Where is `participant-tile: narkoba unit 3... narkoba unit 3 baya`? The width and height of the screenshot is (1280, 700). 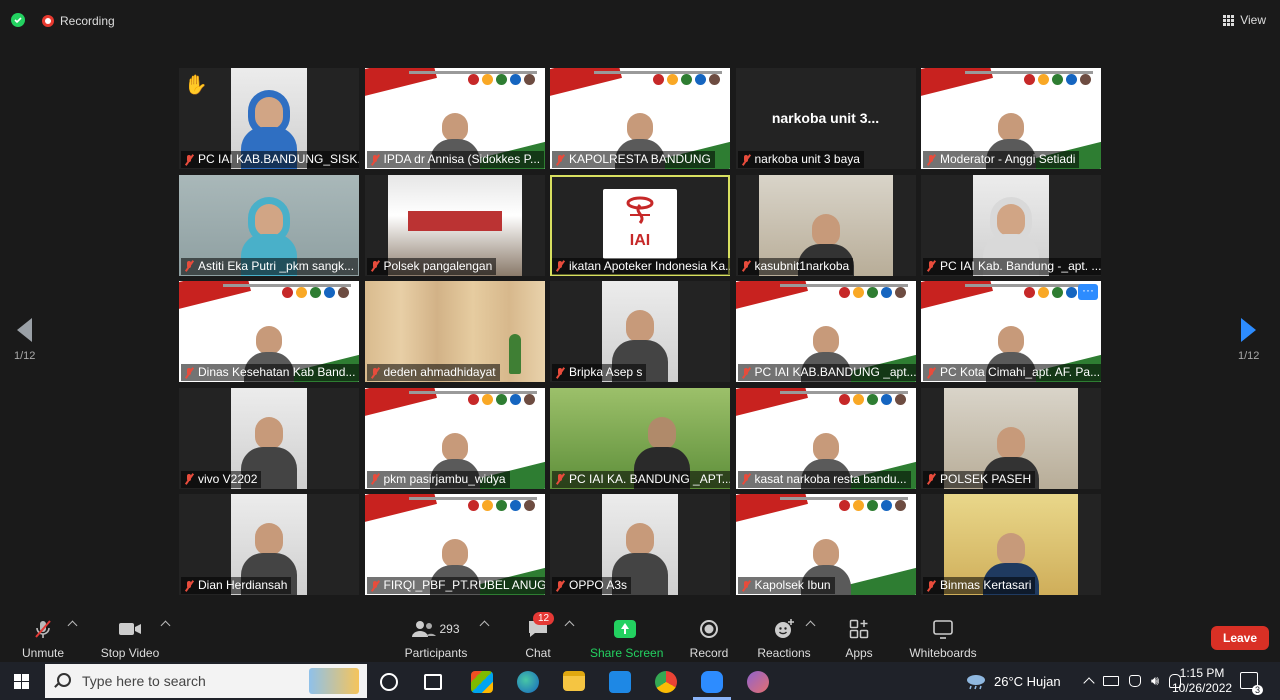
participant-tile: narkoba unit 3... narkoba unit 3 baya is located at coordinates (825, 118).